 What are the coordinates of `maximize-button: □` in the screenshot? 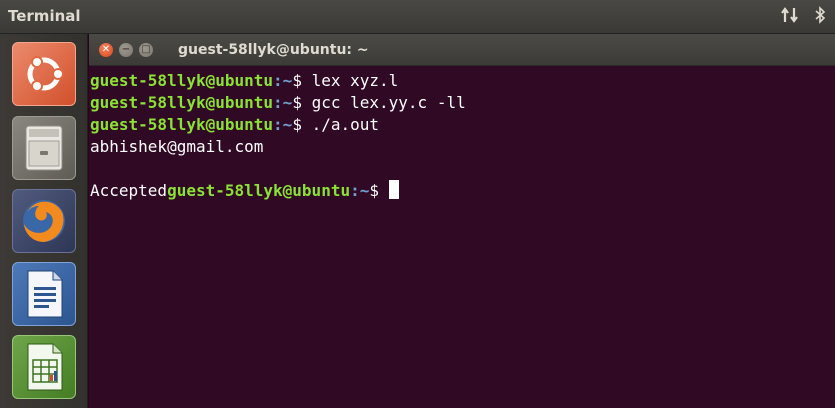 It's located at (146, 50).